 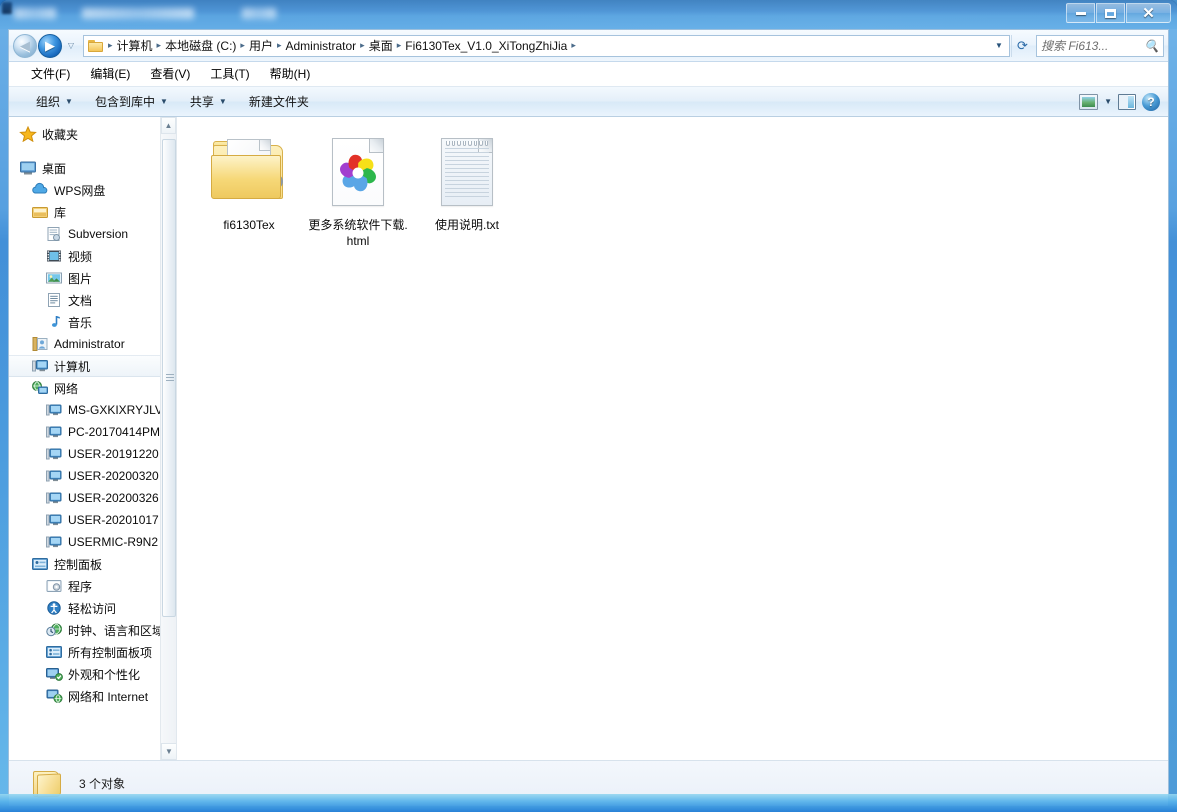 What do you see at coordinates (588, 14) in the screenshot?
I see `title-bar: ✕` at bounding box center [588, 14].